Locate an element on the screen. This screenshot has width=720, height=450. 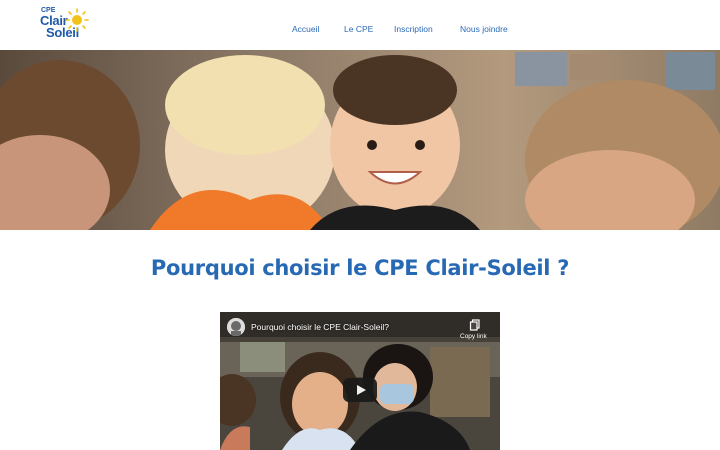
copy-link-label: Copy link is located at coordinates (473, 336).